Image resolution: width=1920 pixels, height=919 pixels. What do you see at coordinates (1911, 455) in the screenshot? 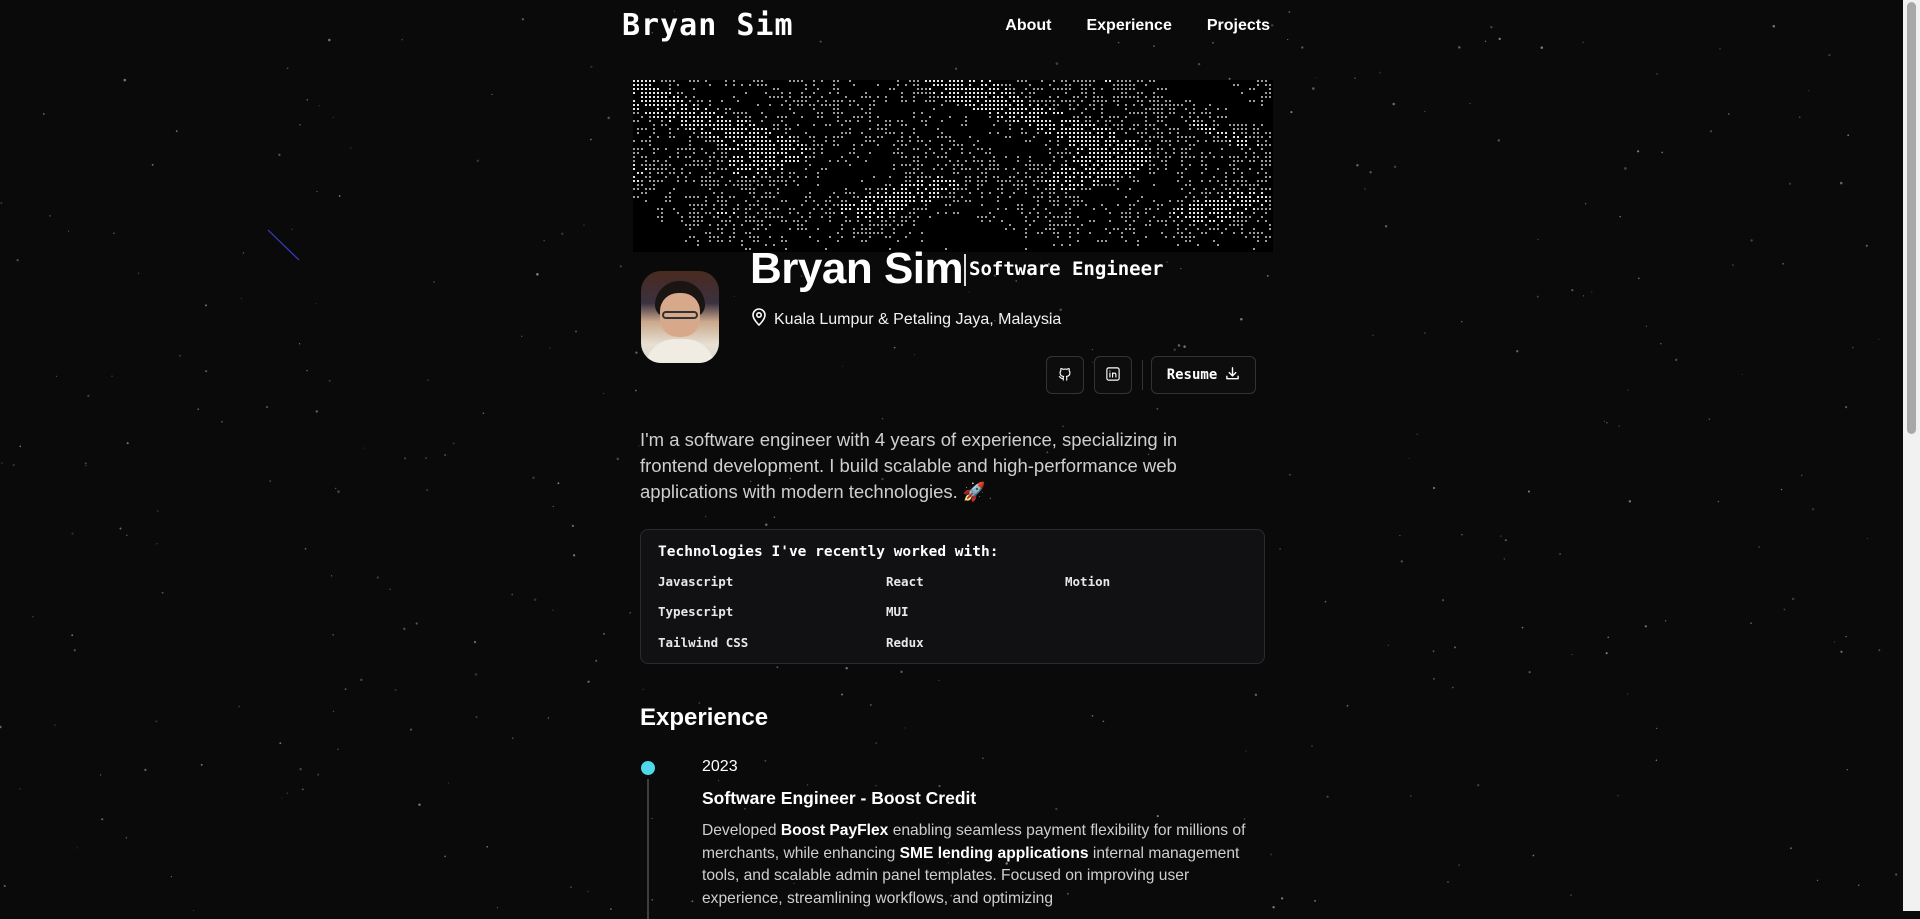
I see `page-scrollbar` at bounding box center [1911, 455].